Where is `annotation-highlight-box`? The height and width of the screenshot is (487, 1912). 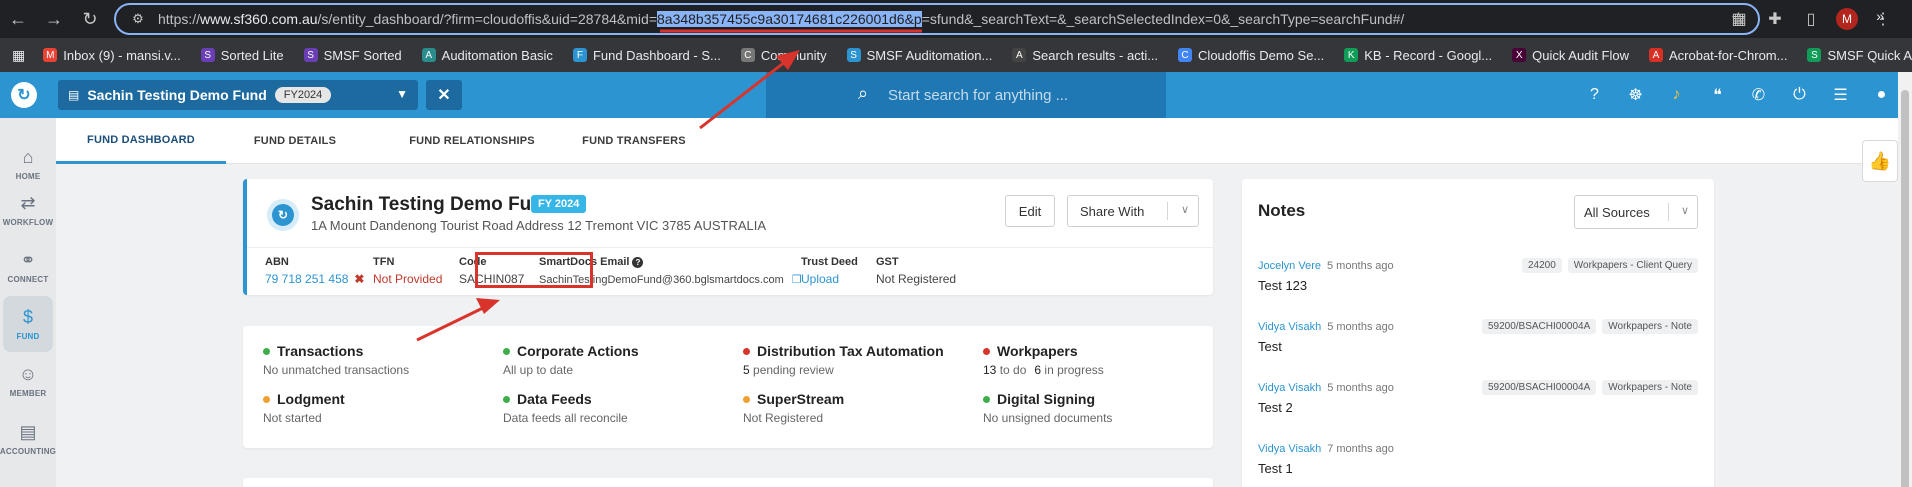
annotation-highlight-box is located at coordinates (534, 270).